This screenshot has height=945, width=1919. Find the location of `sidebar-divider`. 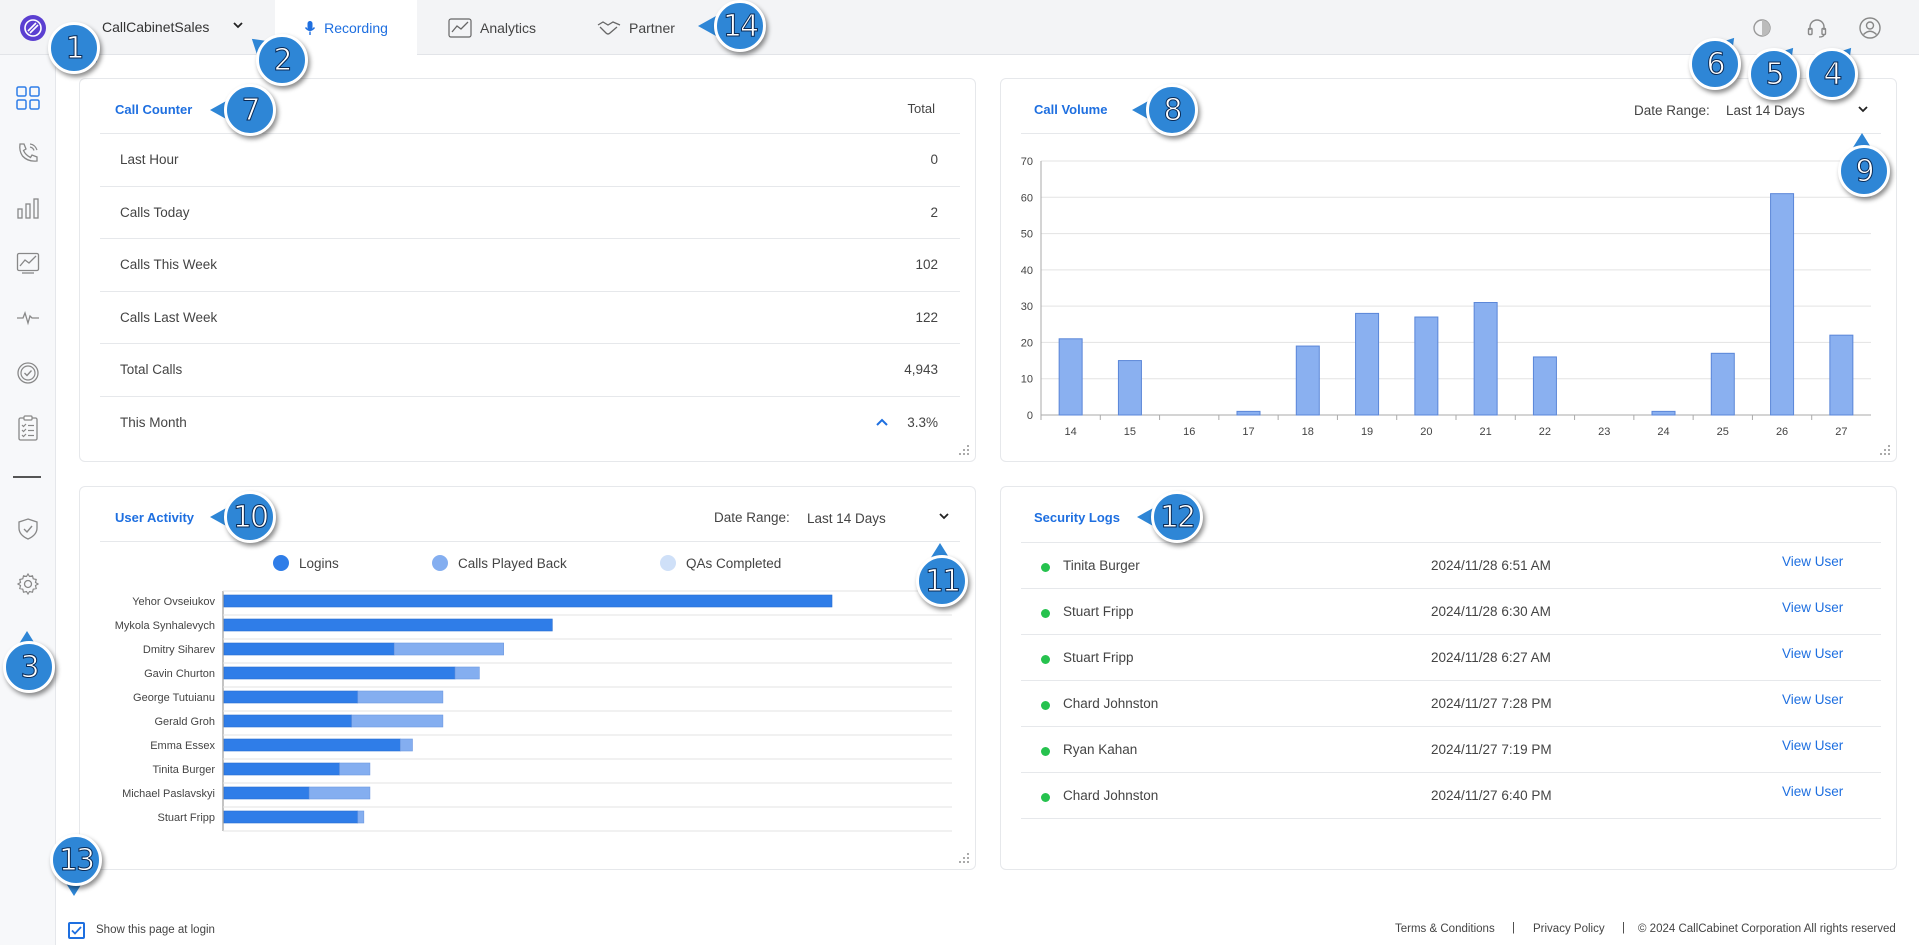

sidebar-divider is located at coordinates (27, 477).